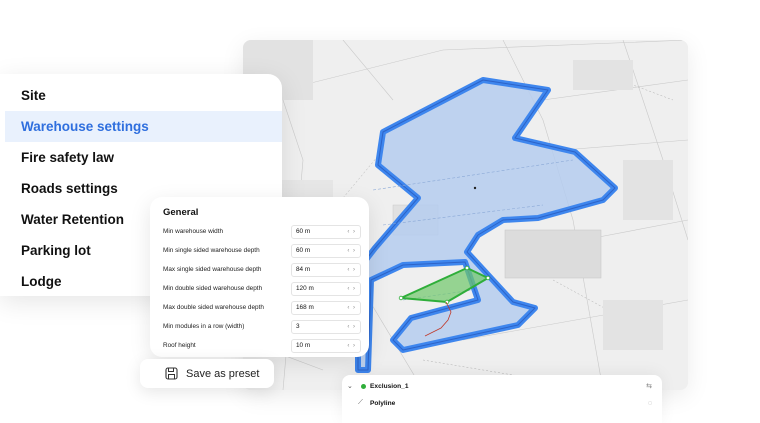 This screenshot has width=760, height=423. What do you see at coordinates (326, 345) in the screenshot?
I see `roof-height-stepper: 10 m ‹ ›` at bounding box center [326, 345].